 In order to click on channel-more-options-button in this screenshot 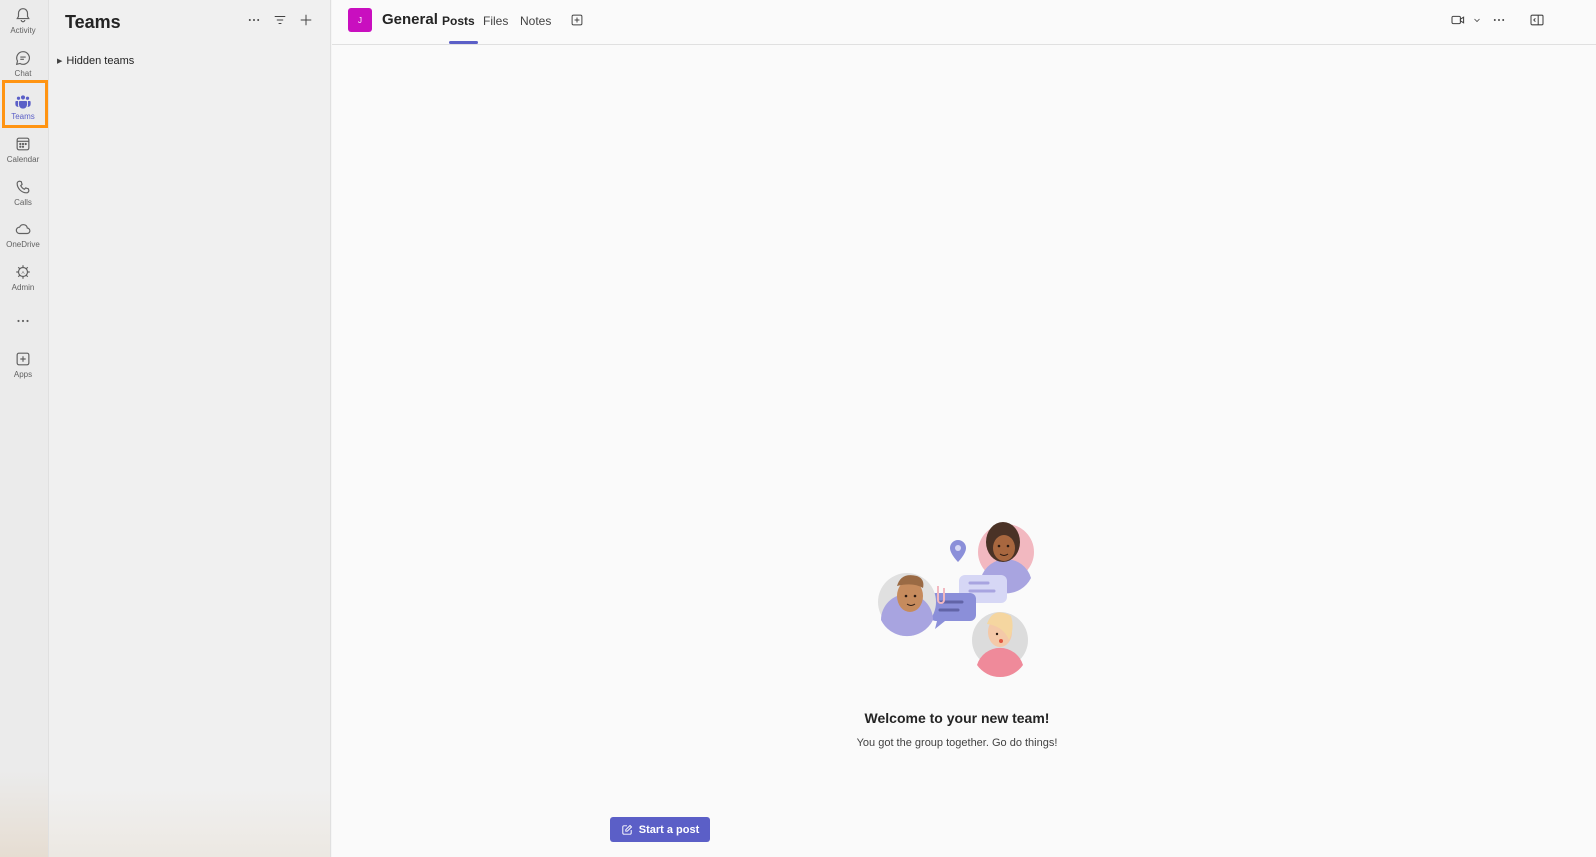, I will do `click(1499, 20)`.